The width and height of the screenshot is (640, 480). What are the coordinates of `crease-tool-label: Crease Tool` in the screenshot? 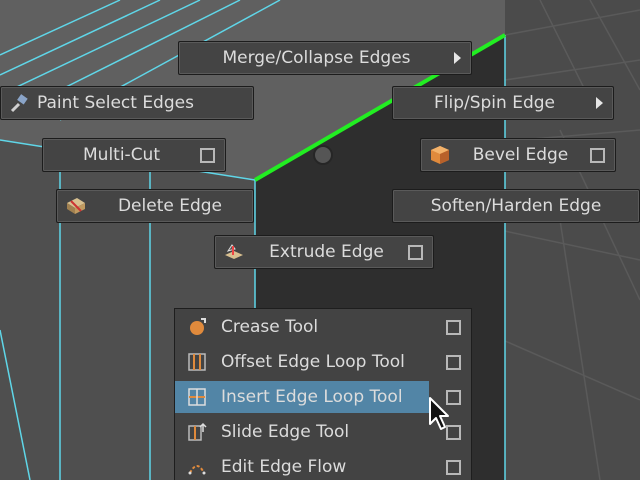 It's located at (270, 327).